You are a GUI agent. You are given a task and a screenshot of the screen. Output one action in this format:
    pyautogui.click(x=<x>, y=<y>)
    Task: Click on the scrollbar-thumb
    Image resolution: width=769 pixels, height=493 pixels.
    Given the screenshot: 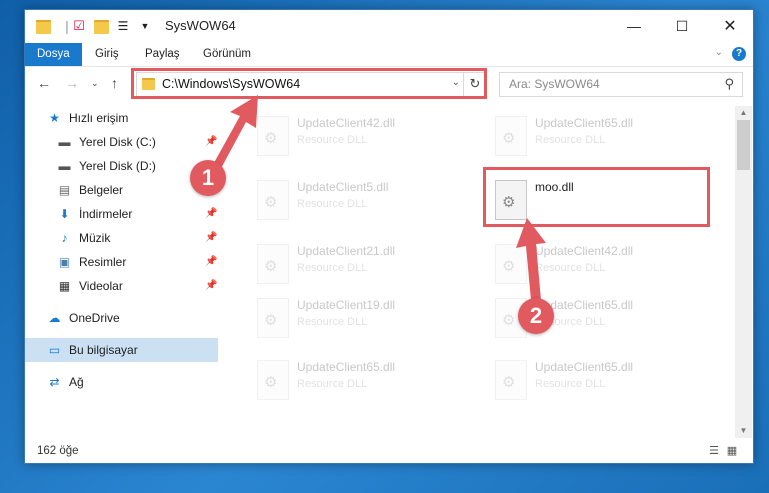 What is the action you would take?
    pyautogui.click(x=743, y=145)
    